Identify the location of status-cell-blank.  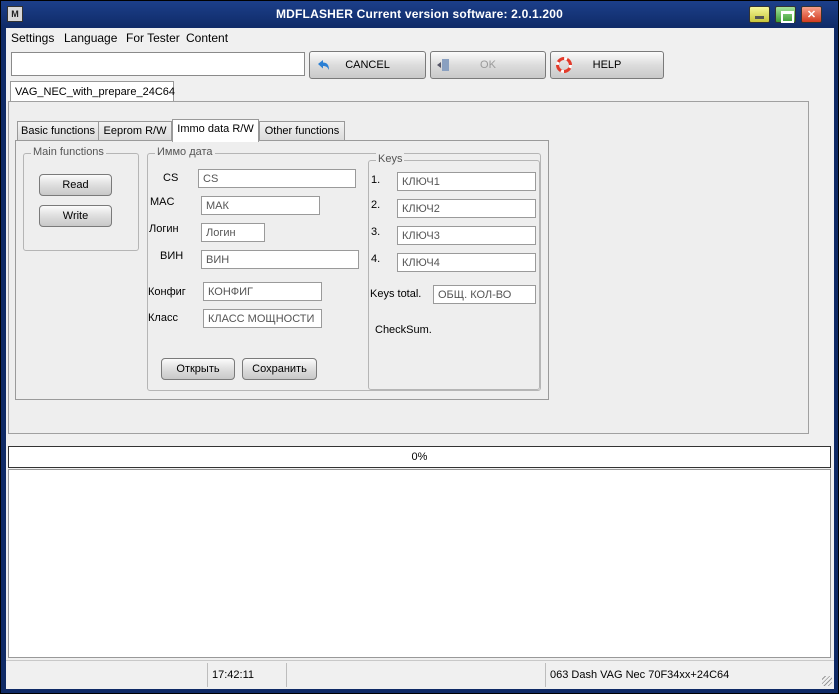
(416, 675).